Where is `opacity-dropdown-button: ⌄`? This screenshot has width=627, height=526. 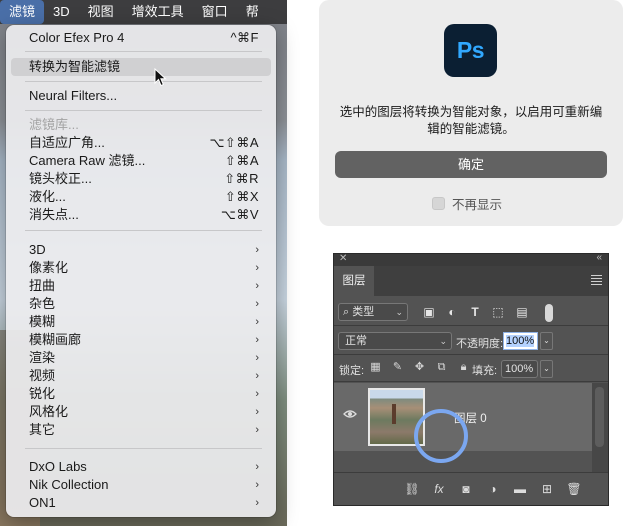
opacity-dropdown-button: ⌄ is located at coordinates (546, 341).